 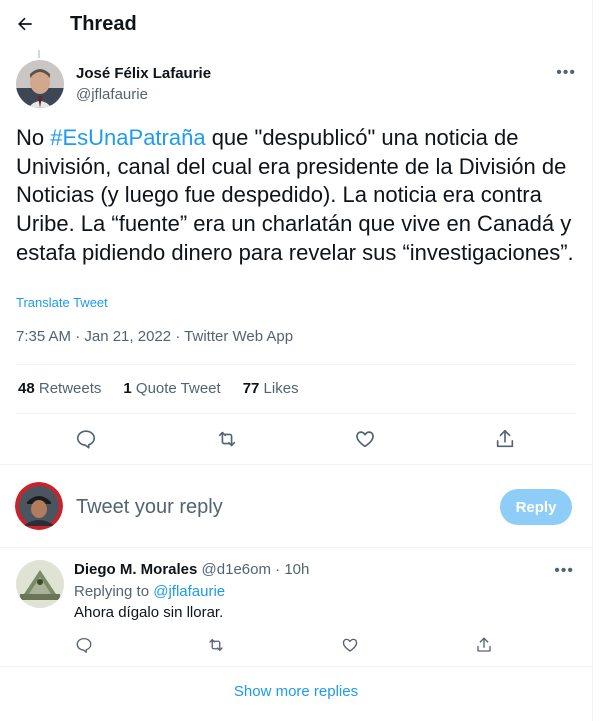 What do you see at coordinates (296, 691) in the screenshot?
I see `show-more-replies-link: Show more replies` at bounding box center [296, 691].